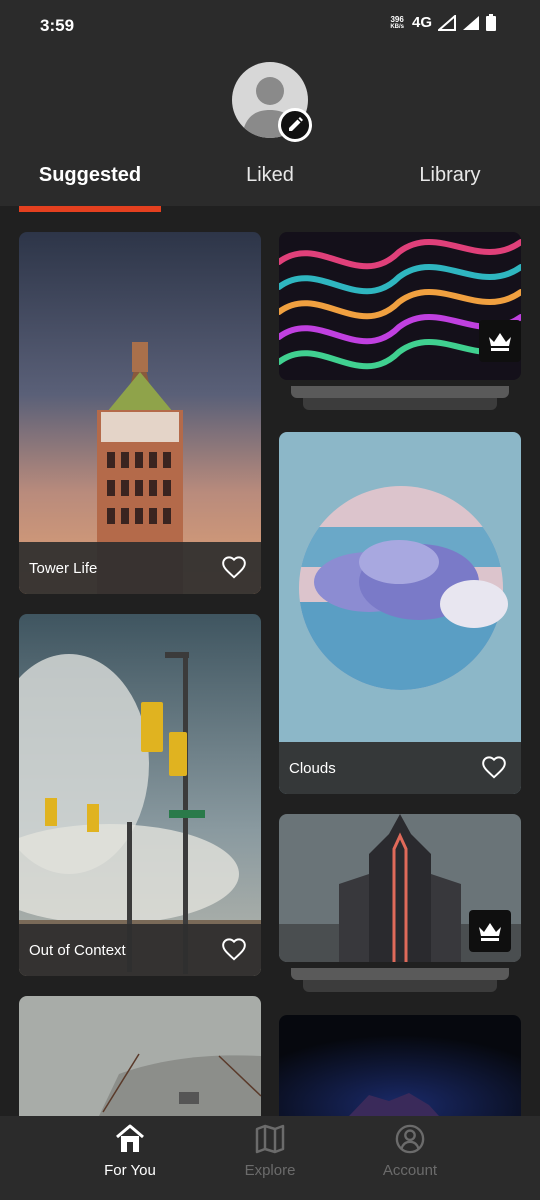 This screenshot has height=1200, width=540. I want to click on wallpaper-card-out-of-context: Out of Context, so click(140, 795).